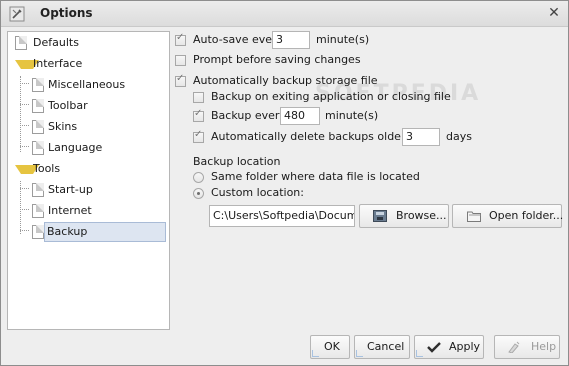 The image size is (569, 366). I want to click on backup-every-checkbox, so click(198, 115).